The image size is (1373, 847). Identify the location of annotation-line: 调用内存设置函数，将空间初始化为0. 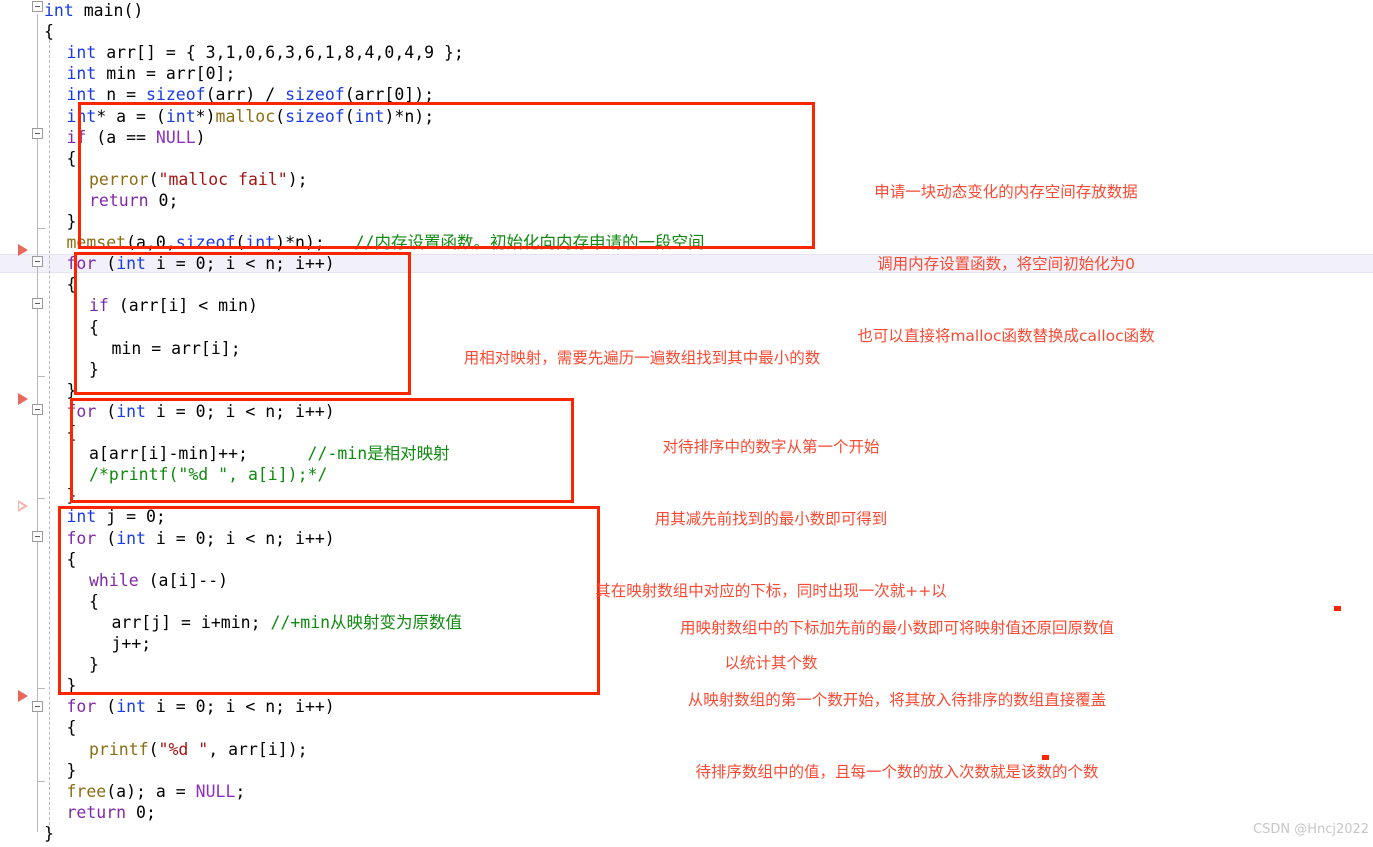
(1006, 264).